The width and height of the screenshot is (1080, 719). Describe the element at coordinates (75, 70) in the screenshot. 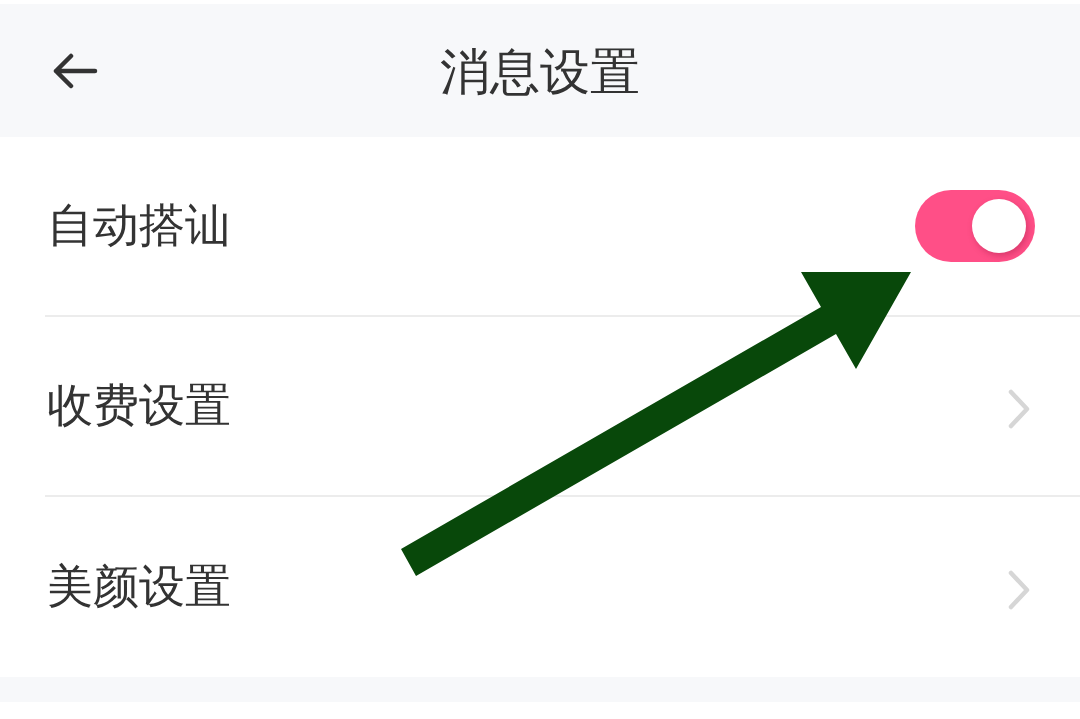

I see `arrow-left-icon` at that location.